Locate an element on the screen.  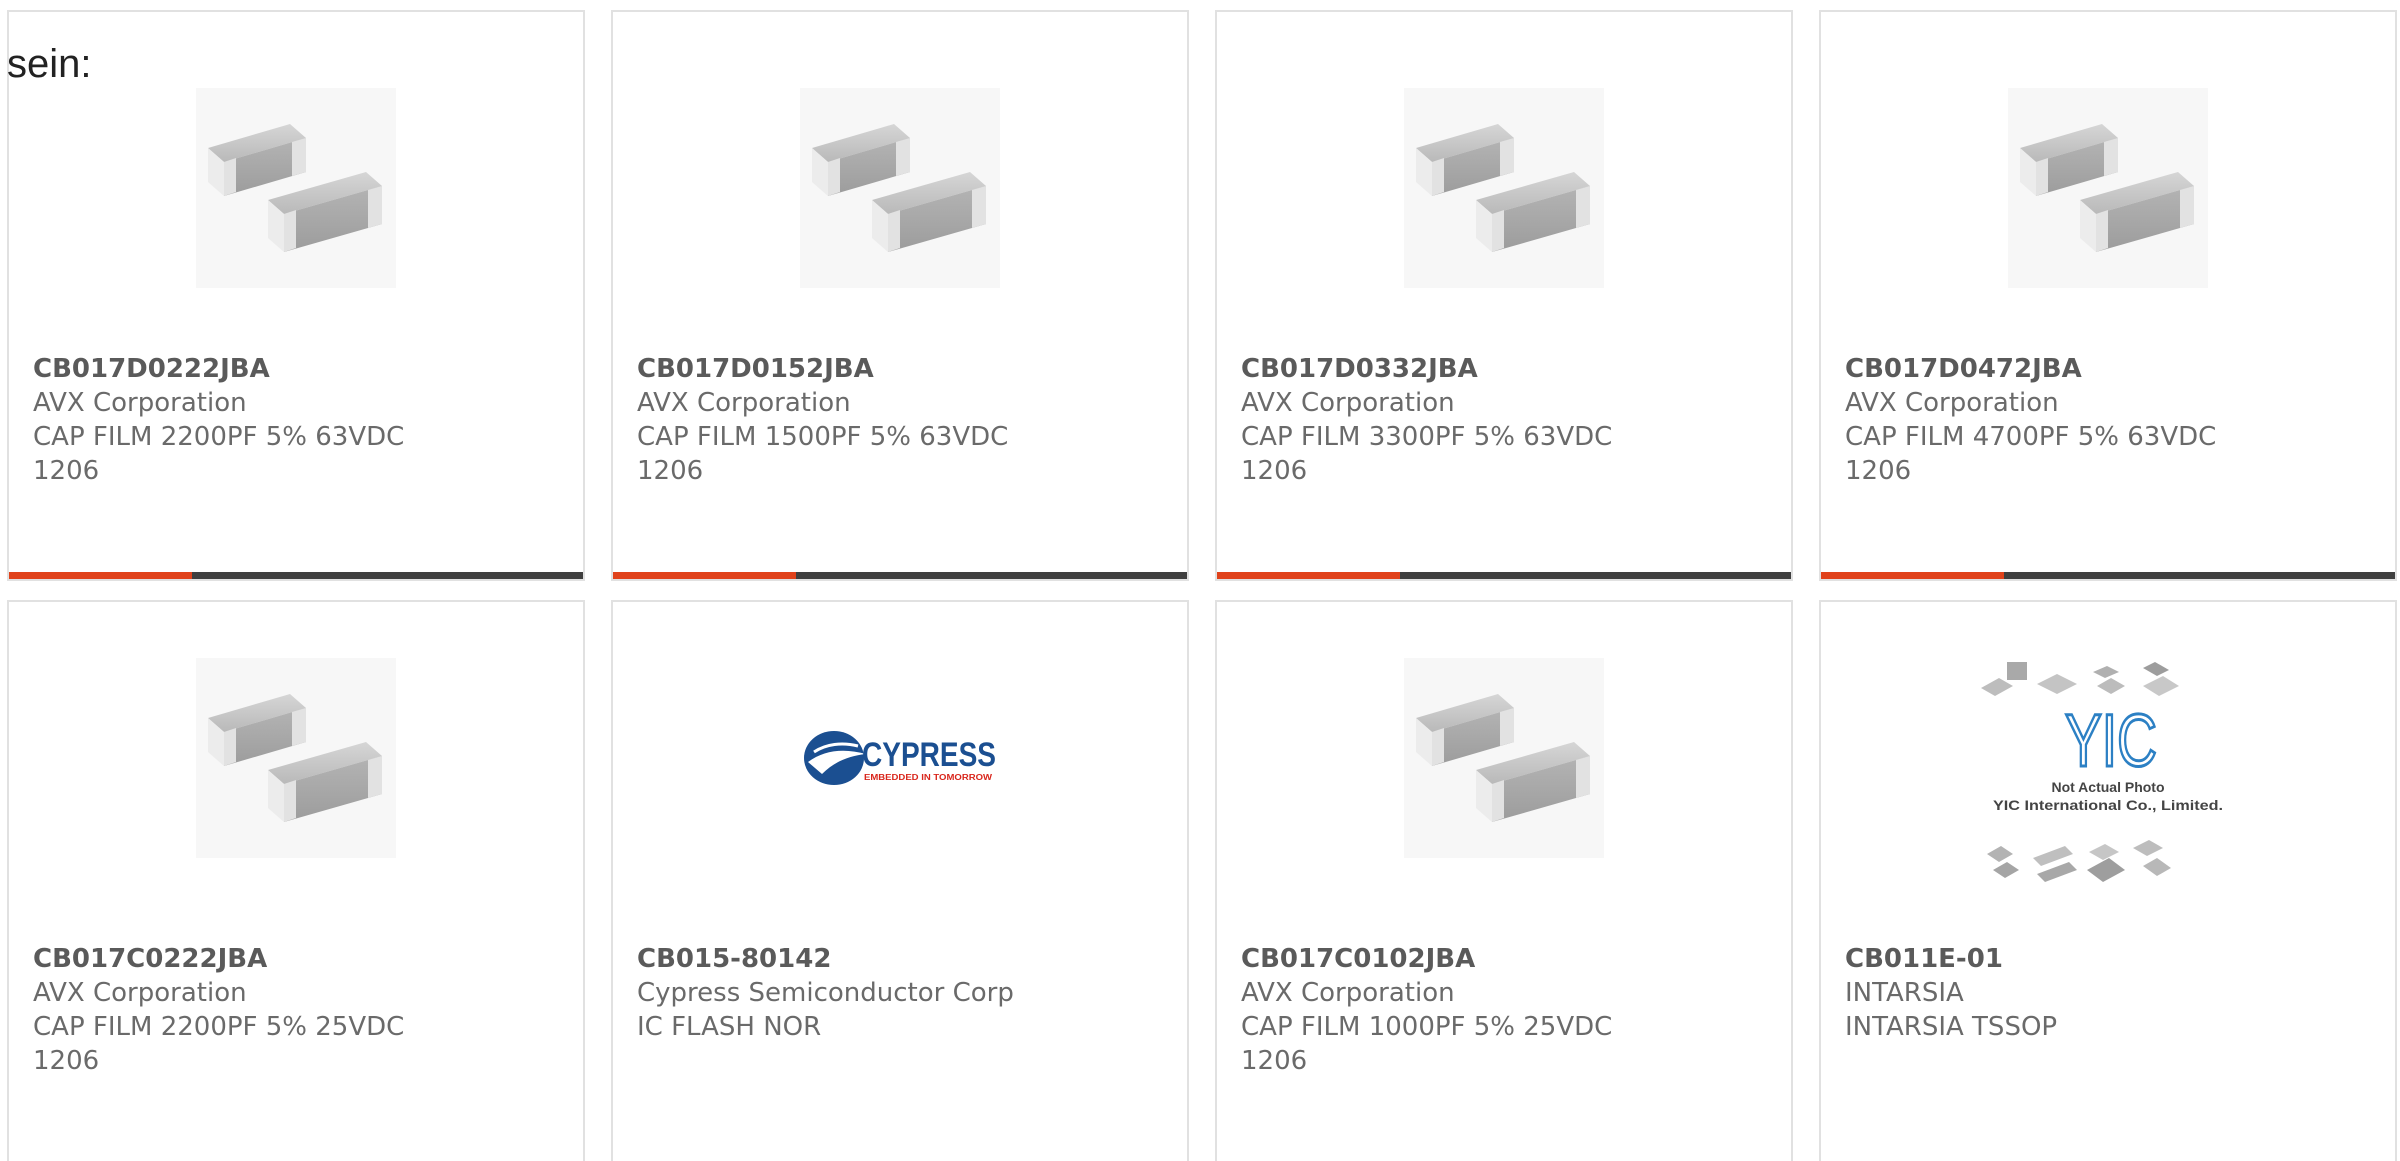
part-number-link: CB017D0152JBA is located at coordinates (904, 369).